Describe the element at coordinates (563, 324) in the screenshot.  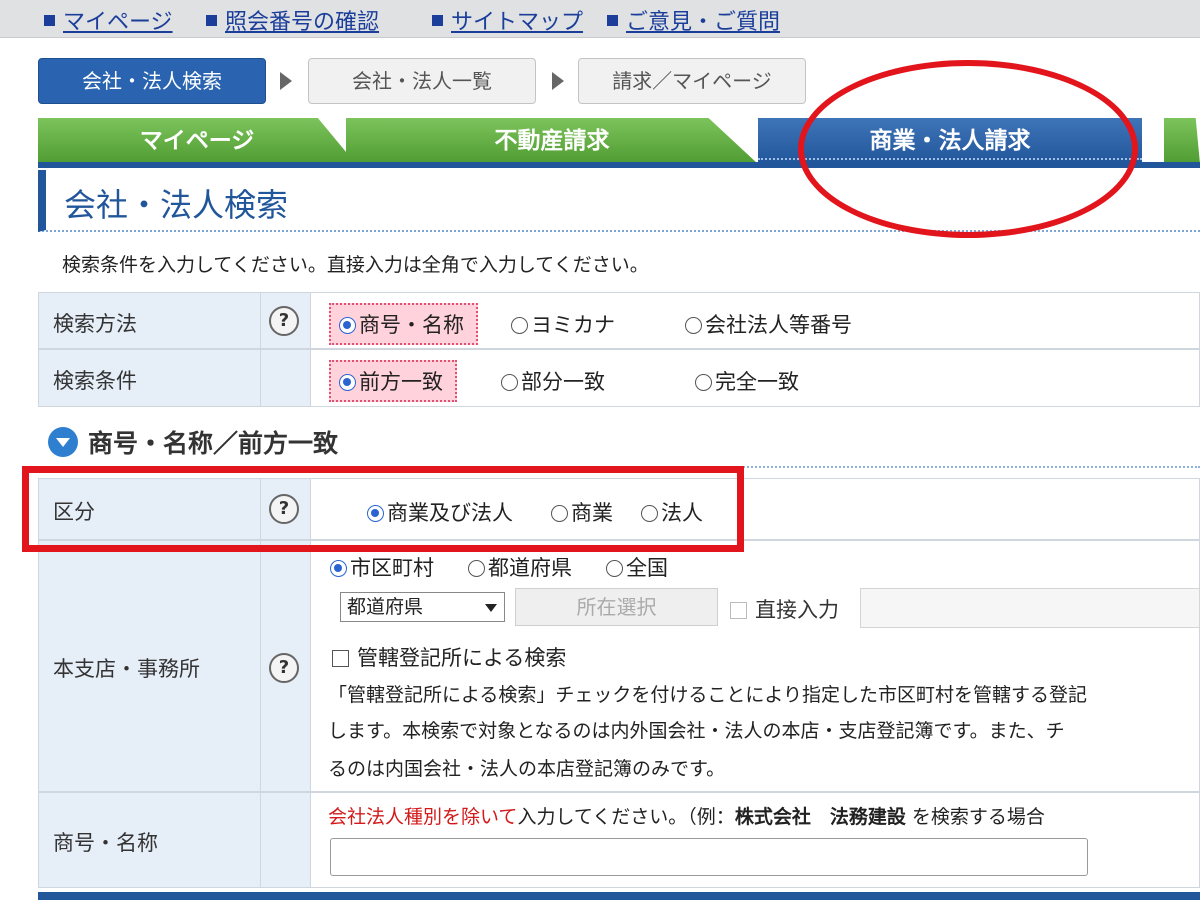
I see `search-method-option-kana: ヨミカナ` at that location.